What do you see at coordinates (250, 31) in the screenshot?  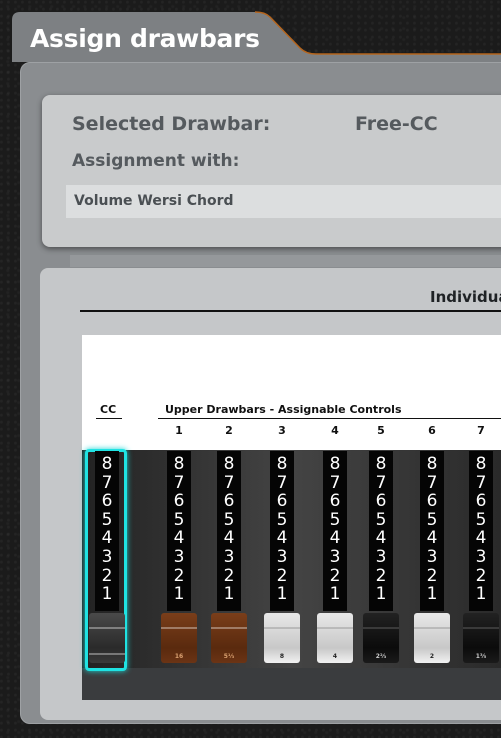 I see `title-tab: Assign drawbars` at bounding box center [250, 31].